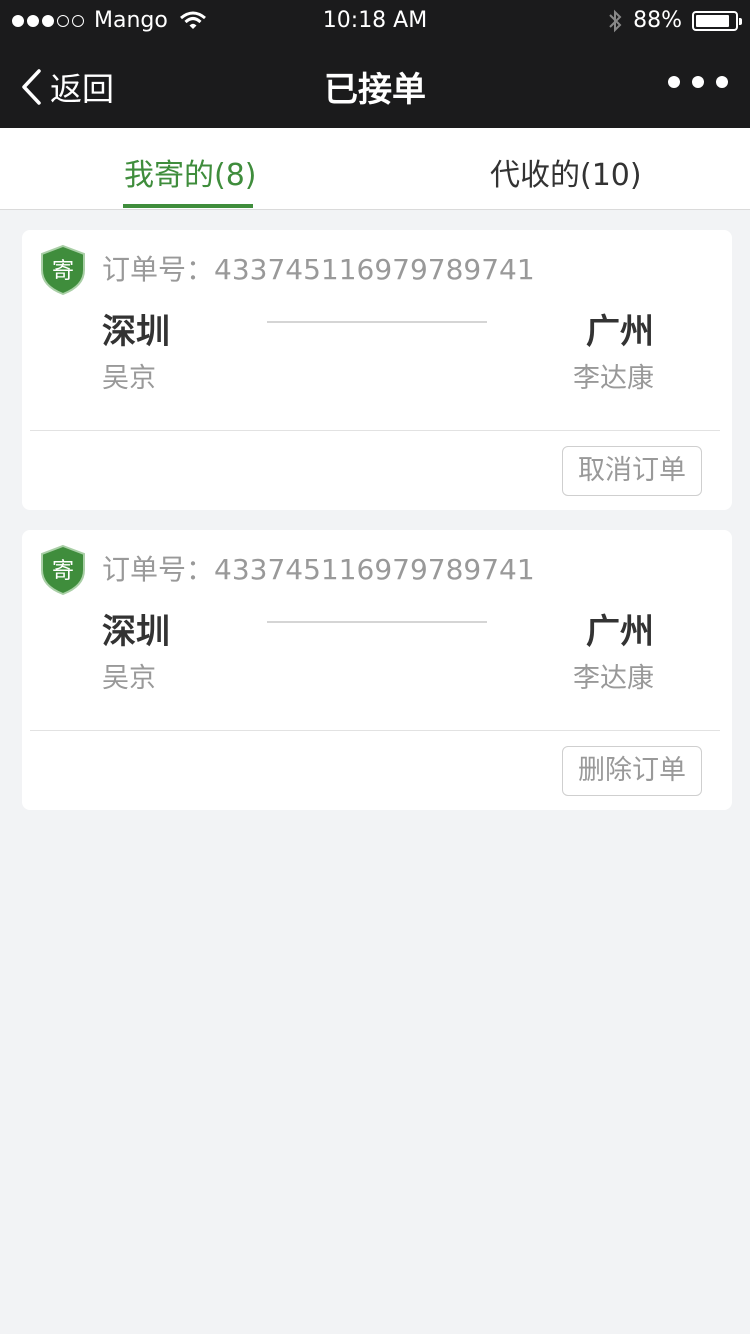 This screenshot has height=1334, width=750. What do you see at coordinates (375, 21) in the screenshot?
I see `status-bar: Mango 10:18 AM 88%` at bounding box center [375, 21].